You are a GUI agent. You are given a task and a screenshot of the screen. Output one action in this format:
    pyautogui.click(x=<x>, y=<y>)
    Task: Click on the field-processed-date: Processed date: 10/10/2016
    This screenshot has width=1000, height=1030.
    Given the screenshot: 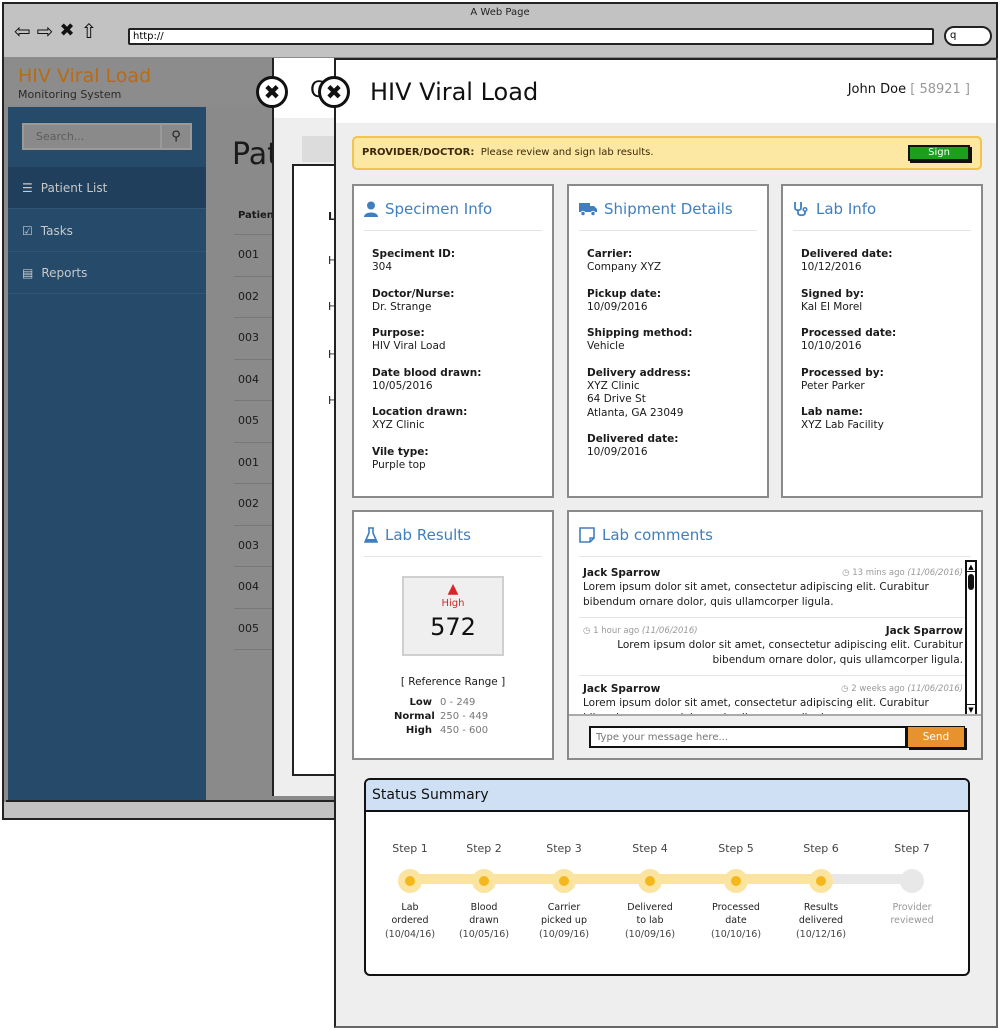 What is the action you would take?
    pyautogui.click(x=848, y=340)
    